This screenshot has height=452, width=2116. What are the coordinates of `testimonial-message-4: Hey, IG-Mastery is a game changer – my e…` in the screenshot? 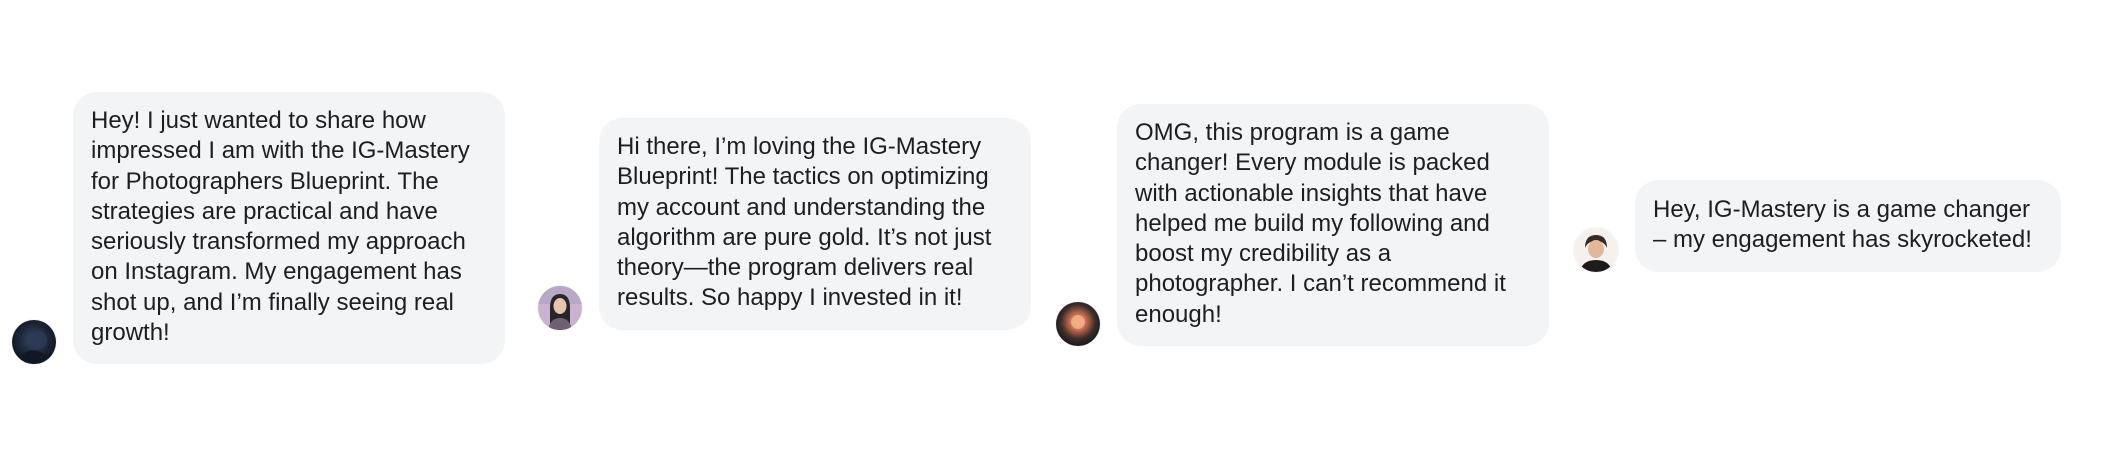 It's located at (1817, 226).